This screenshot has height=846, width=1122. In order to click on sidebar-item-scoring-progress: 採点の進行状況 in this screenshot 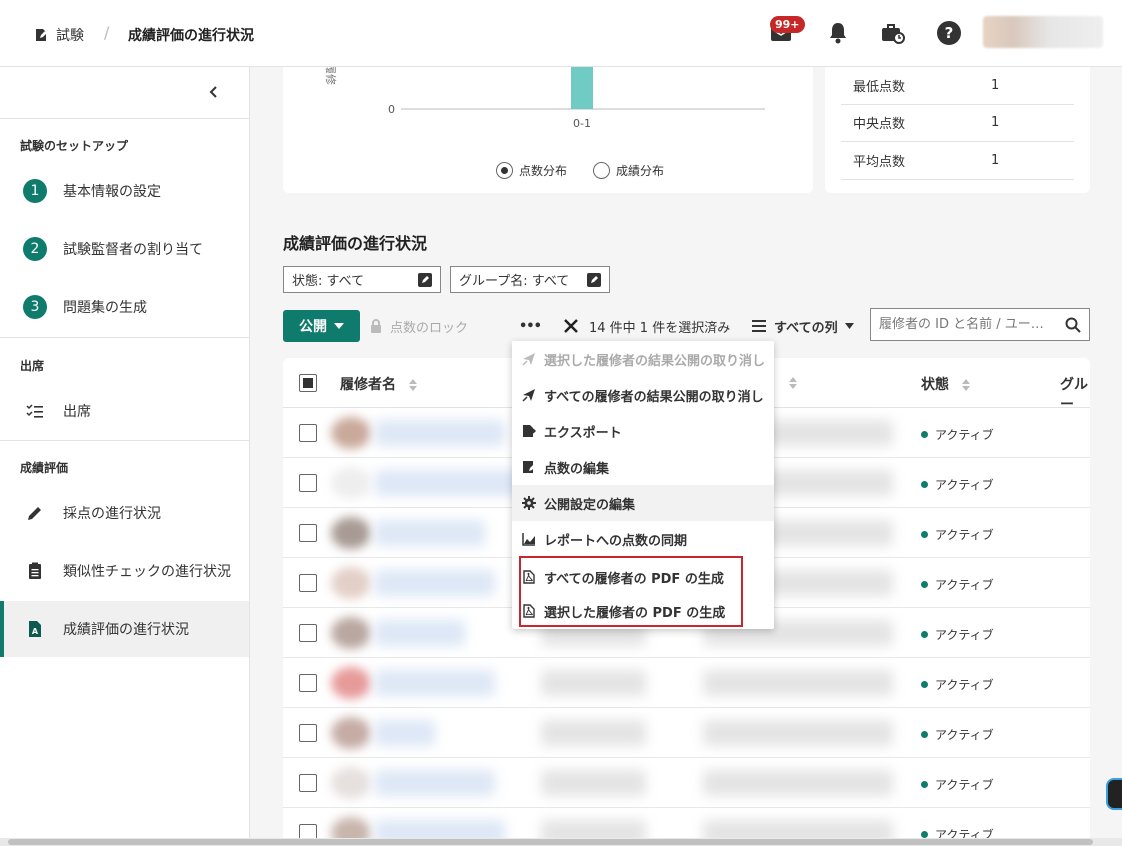, I will do `click(124, 513)`.